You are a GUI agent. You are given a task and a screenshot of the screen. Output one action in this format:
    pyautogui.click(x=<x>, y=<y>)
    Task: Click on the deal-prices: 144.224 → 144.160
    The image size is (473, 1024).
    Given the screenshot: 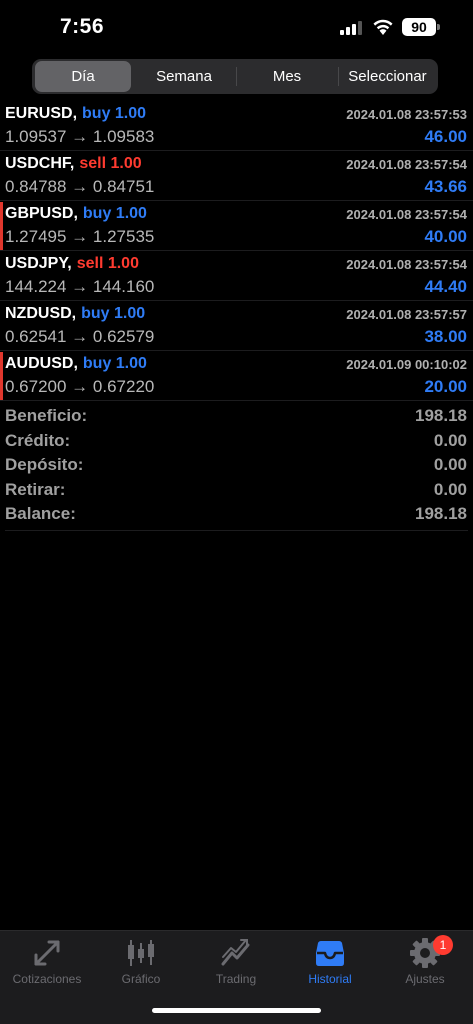 What is the action you would take?
    pyautogui.click(x=80, y=286)
    